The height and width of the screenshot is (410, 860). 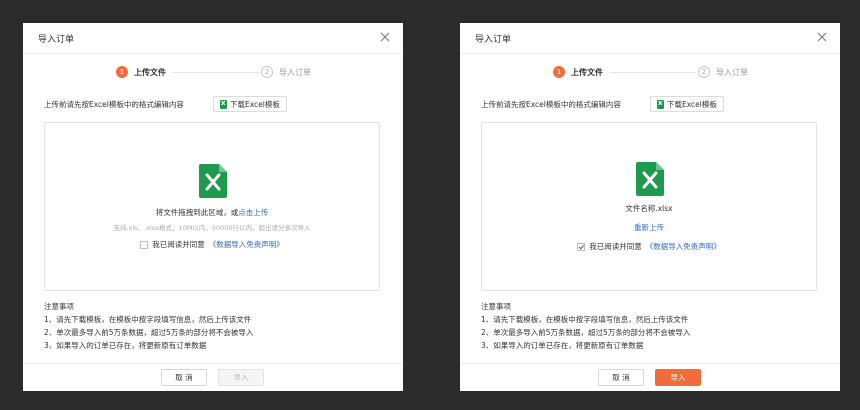 I want to click on dropzone-requirements: 支持.xls、.xlsx格式，10M以内，50000行以内，超出请分多次导入, so click(x=212, y=228).